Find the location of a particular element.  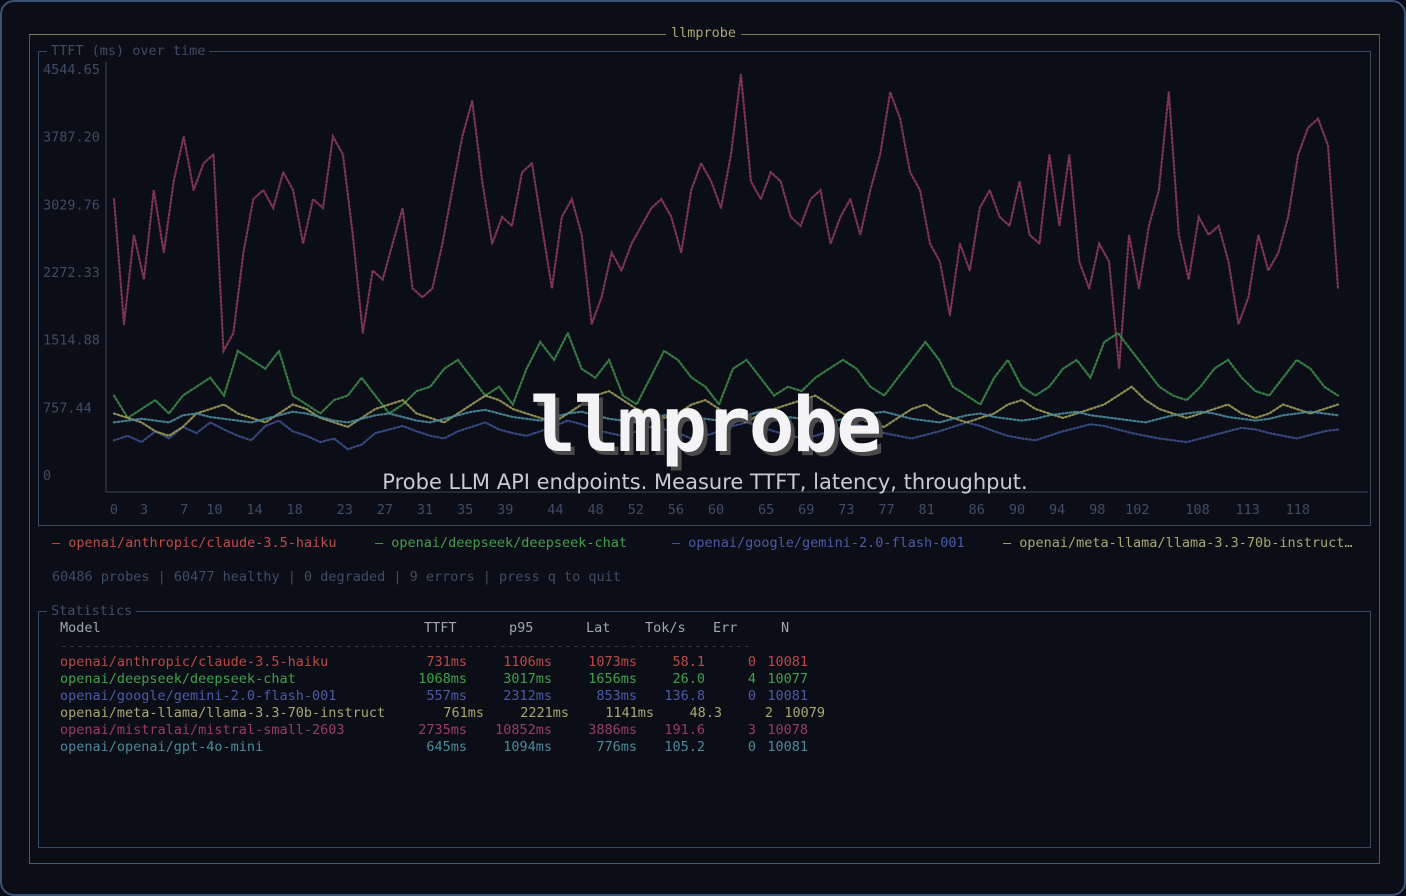

y-tick-label: 4544.65 is located at coordinates (71, 70).